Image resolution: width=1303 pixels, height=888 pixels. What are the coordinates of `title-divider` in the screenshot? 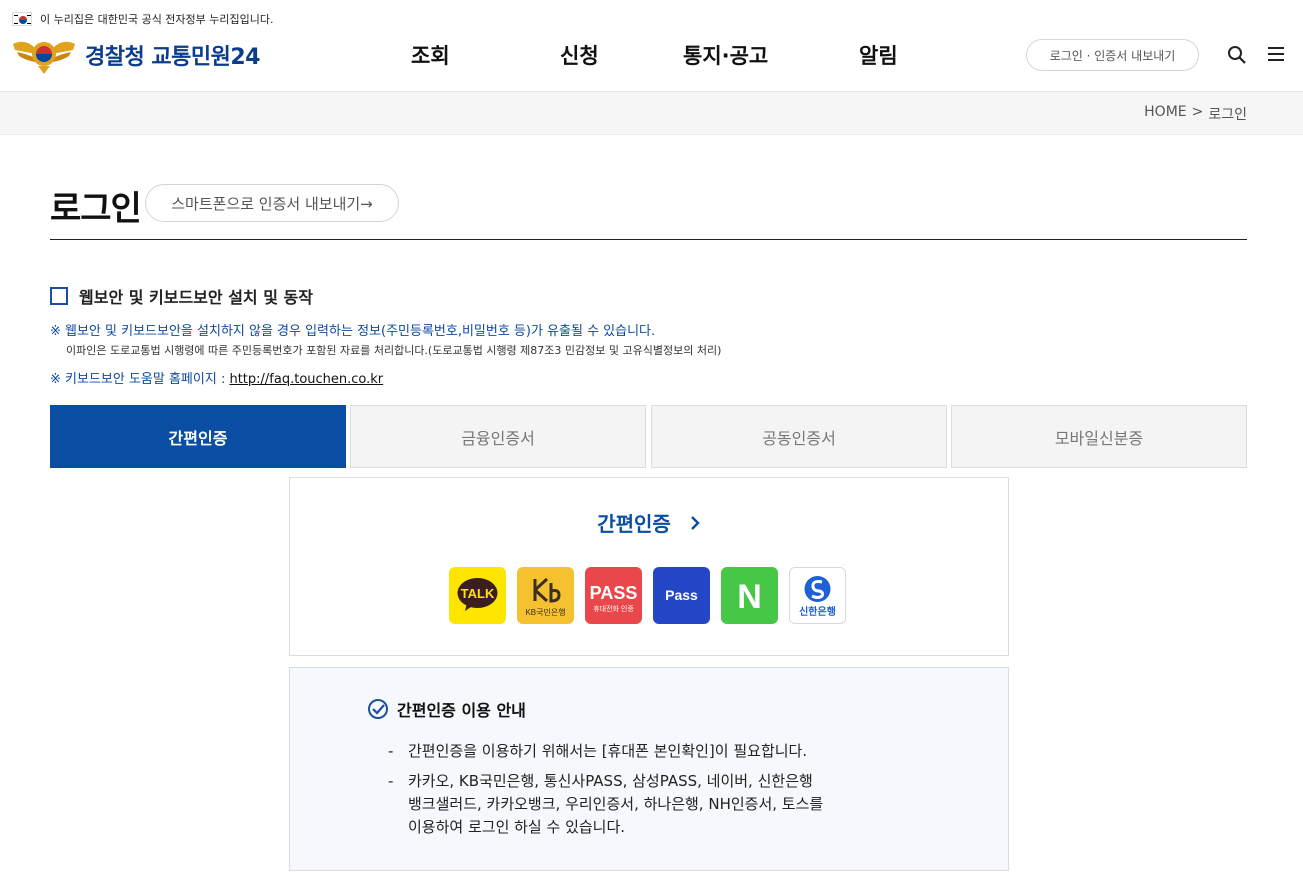 It's located at (648, 239).